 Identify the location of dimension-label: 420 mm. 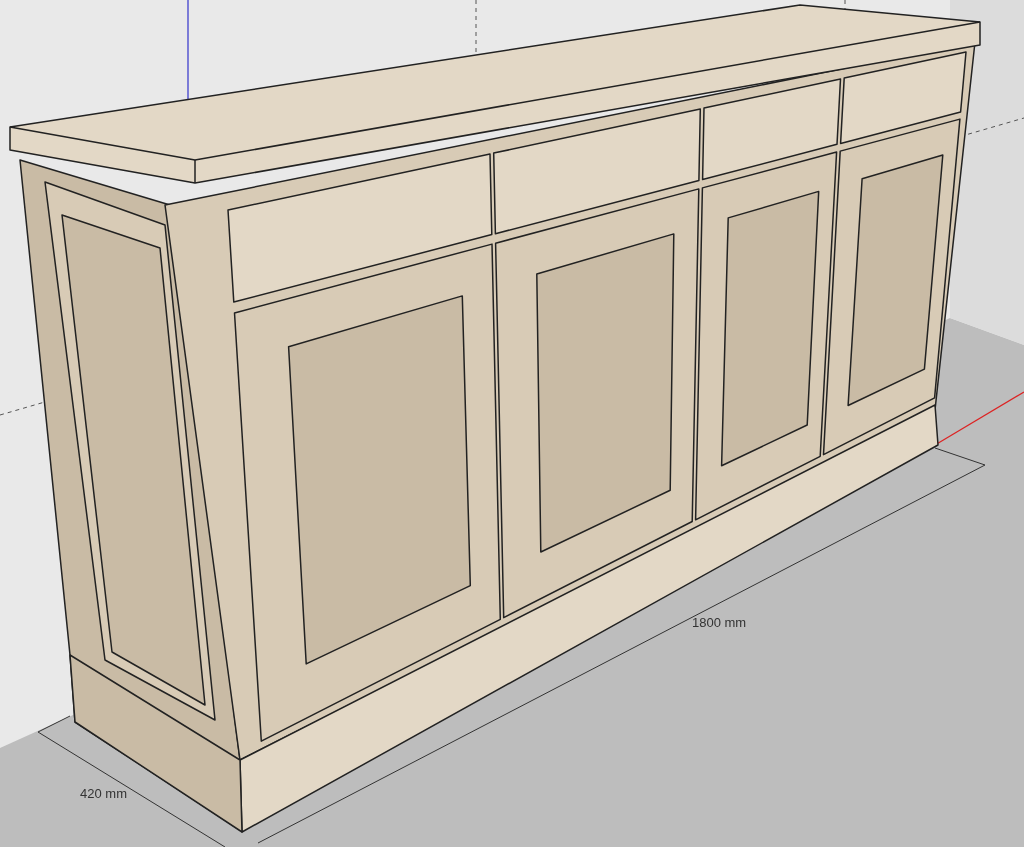
(103, 793).